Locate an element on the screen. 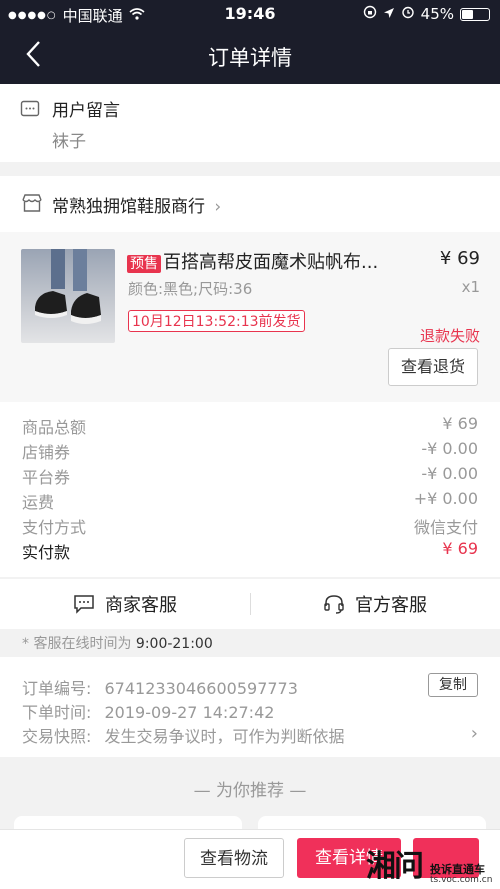 This screenshot has width=500, height=889. memo-text: 袜子 is located at coordinates (69, 142).